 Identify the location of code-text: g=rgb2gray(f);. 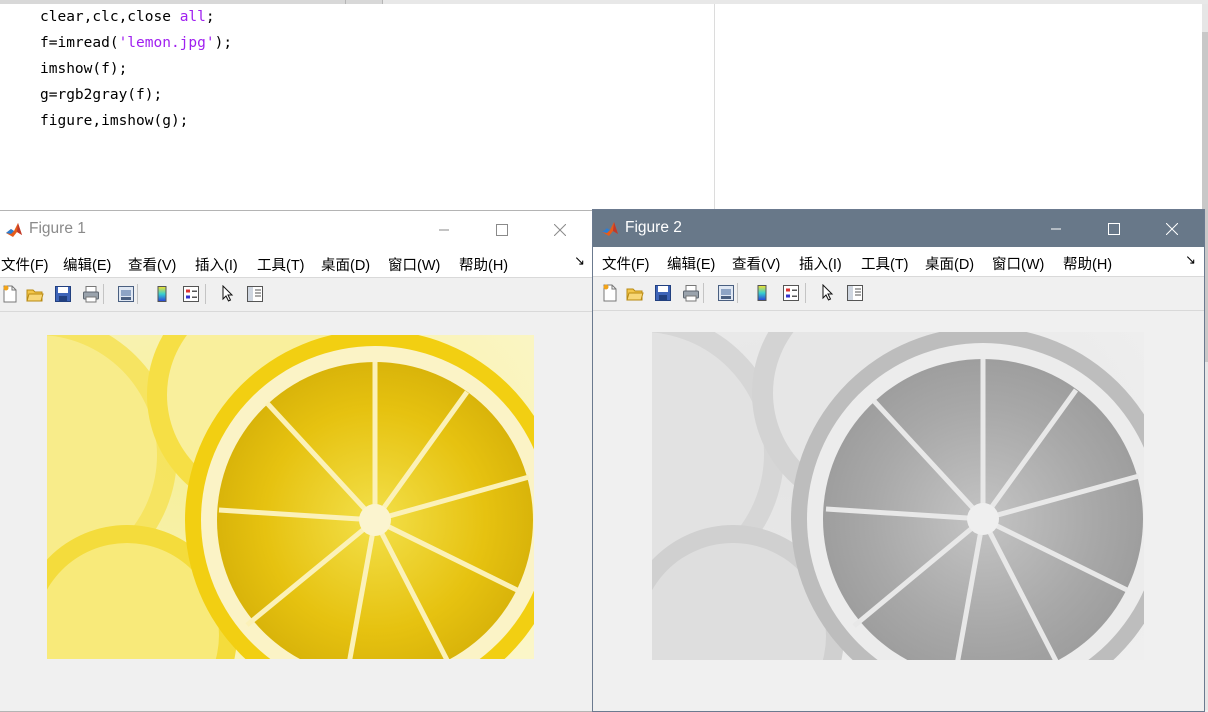
(101, 95).